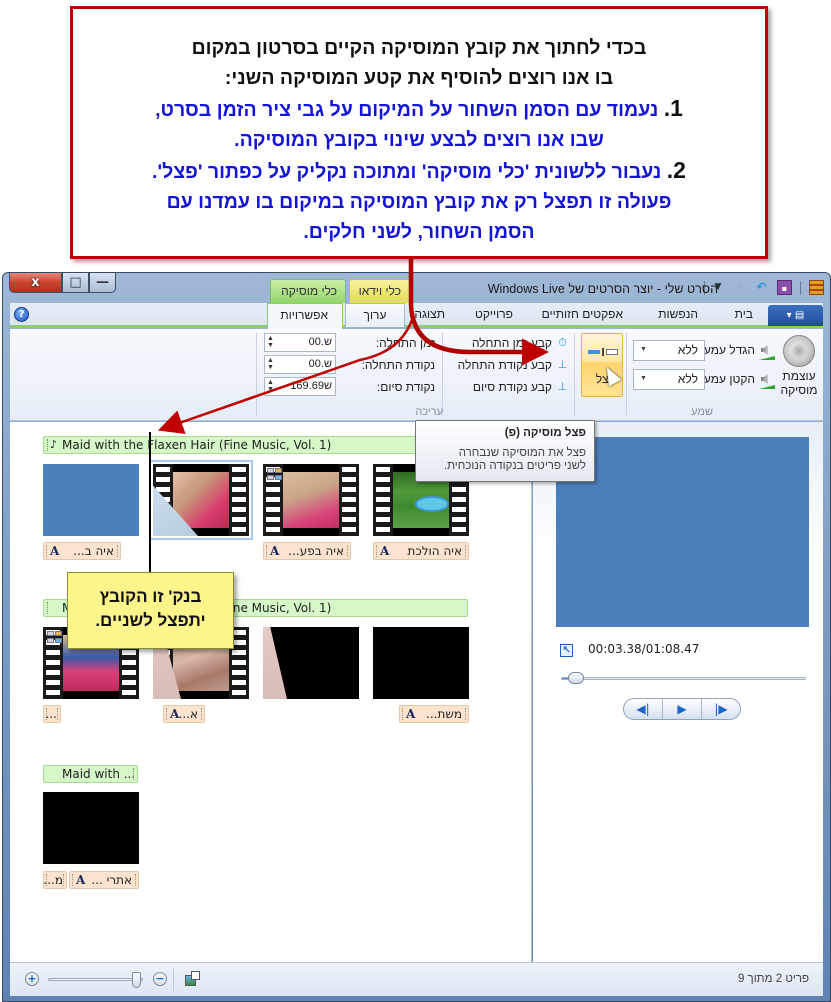 The width and height of the screenshot is (831, 1002). I want to click on split-button: פצל, so click(602, 365).